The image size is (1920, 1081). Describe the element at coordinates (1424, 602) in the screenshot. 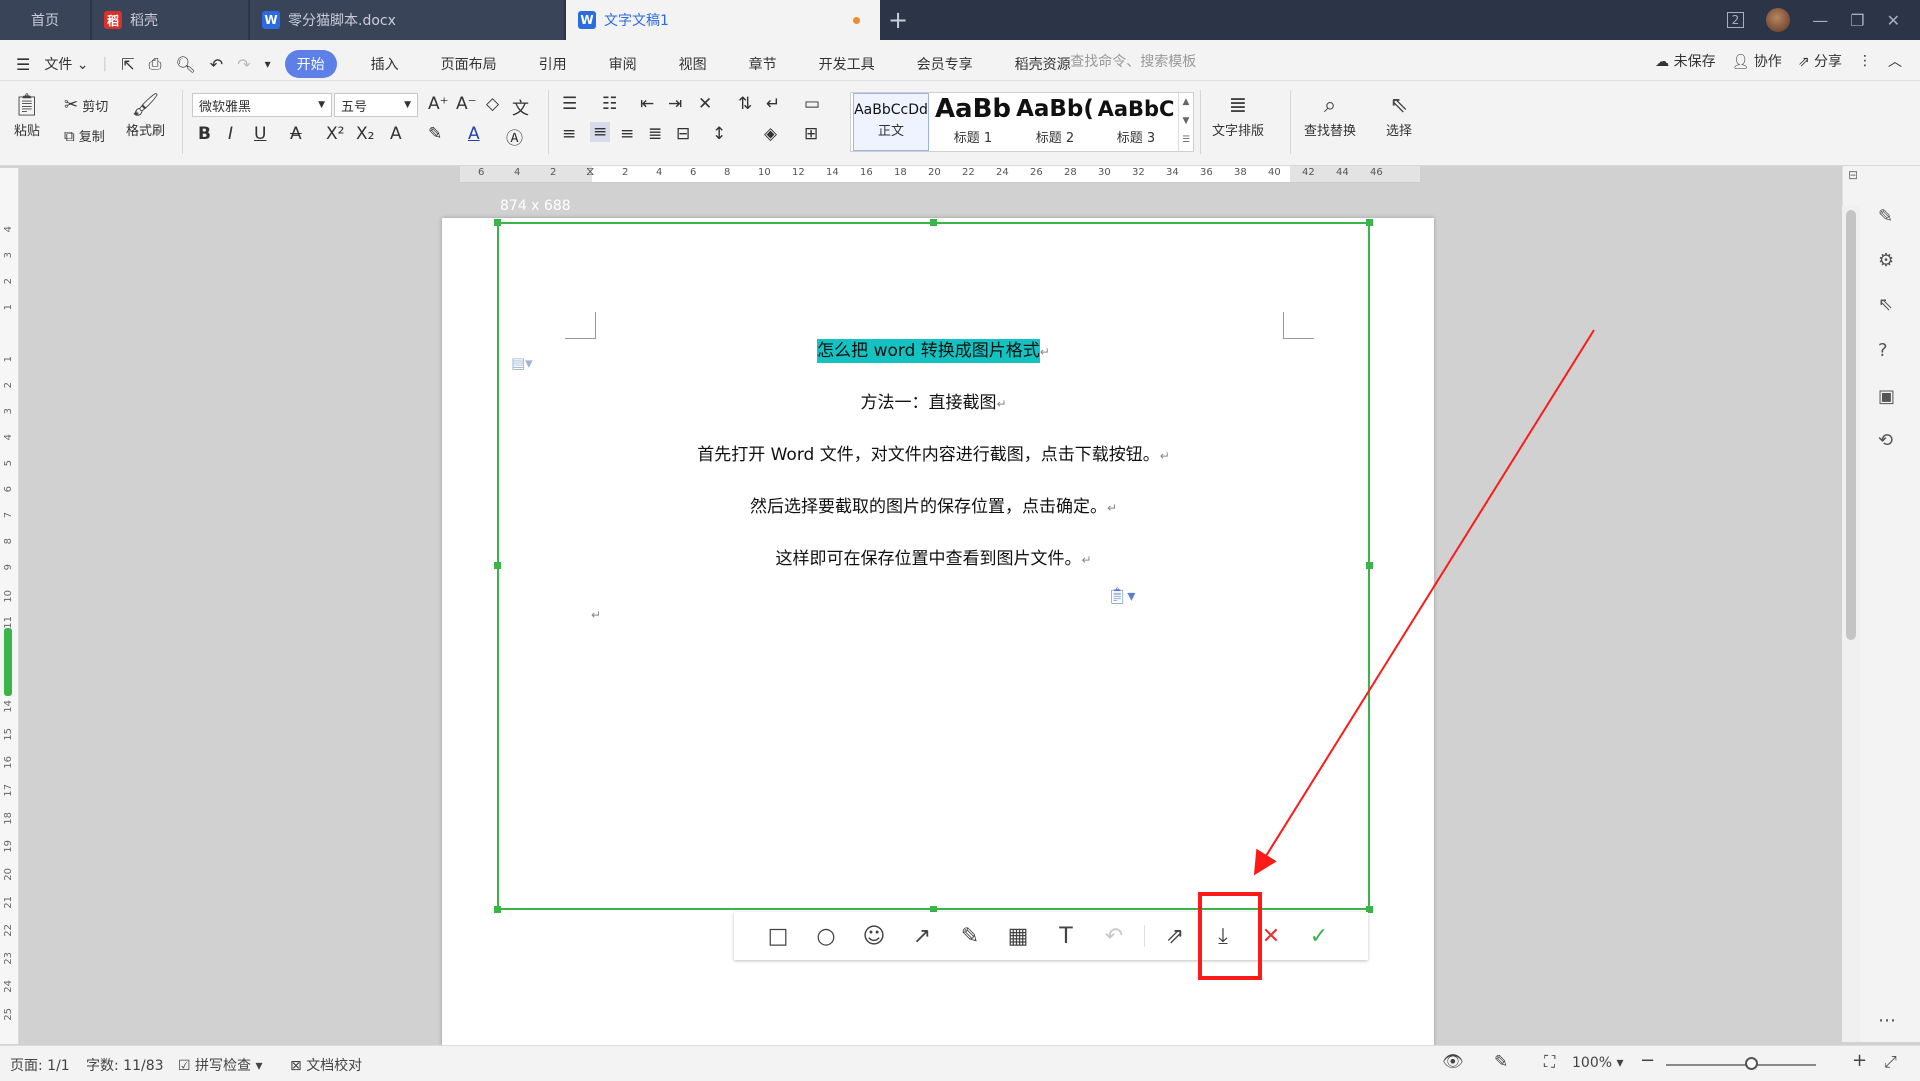

I see `annotation-arrow` at that location.